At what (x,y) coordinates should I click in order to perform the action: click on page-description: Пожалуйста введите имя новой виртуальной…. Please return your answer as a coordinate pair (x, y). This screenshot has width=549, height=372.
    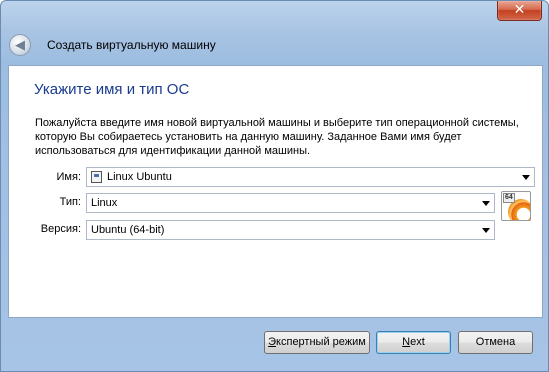
    Looking at the image, I should click on (277, 137).